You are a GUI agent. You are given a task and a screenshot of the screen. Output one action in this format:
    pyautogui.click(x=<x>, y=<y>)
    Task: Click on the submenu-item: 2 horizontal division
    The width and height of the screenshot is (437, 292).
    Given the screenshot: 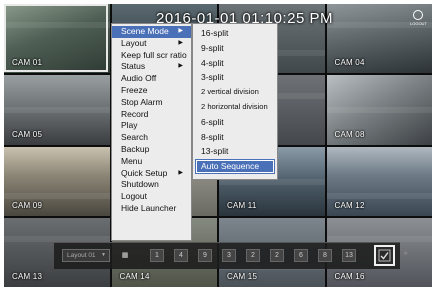 What is the action you would take?
    pyautogui.click(x=235, y=107)
    